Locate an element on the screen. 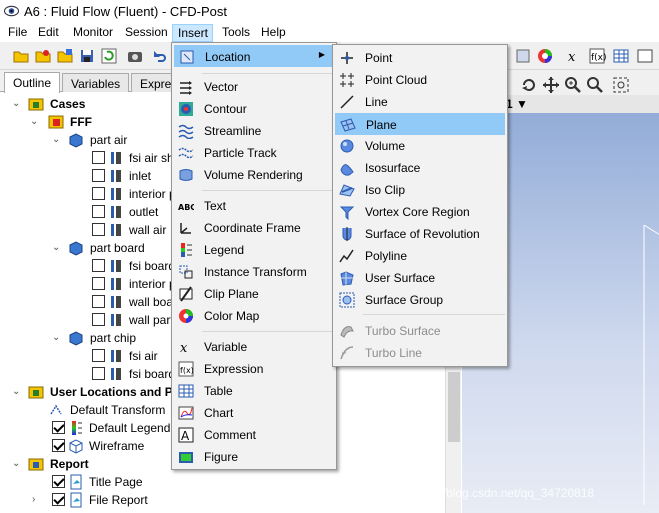 The image size is (659, 513). insert-variable-item: x Variable is located at coordinates (254, 347).